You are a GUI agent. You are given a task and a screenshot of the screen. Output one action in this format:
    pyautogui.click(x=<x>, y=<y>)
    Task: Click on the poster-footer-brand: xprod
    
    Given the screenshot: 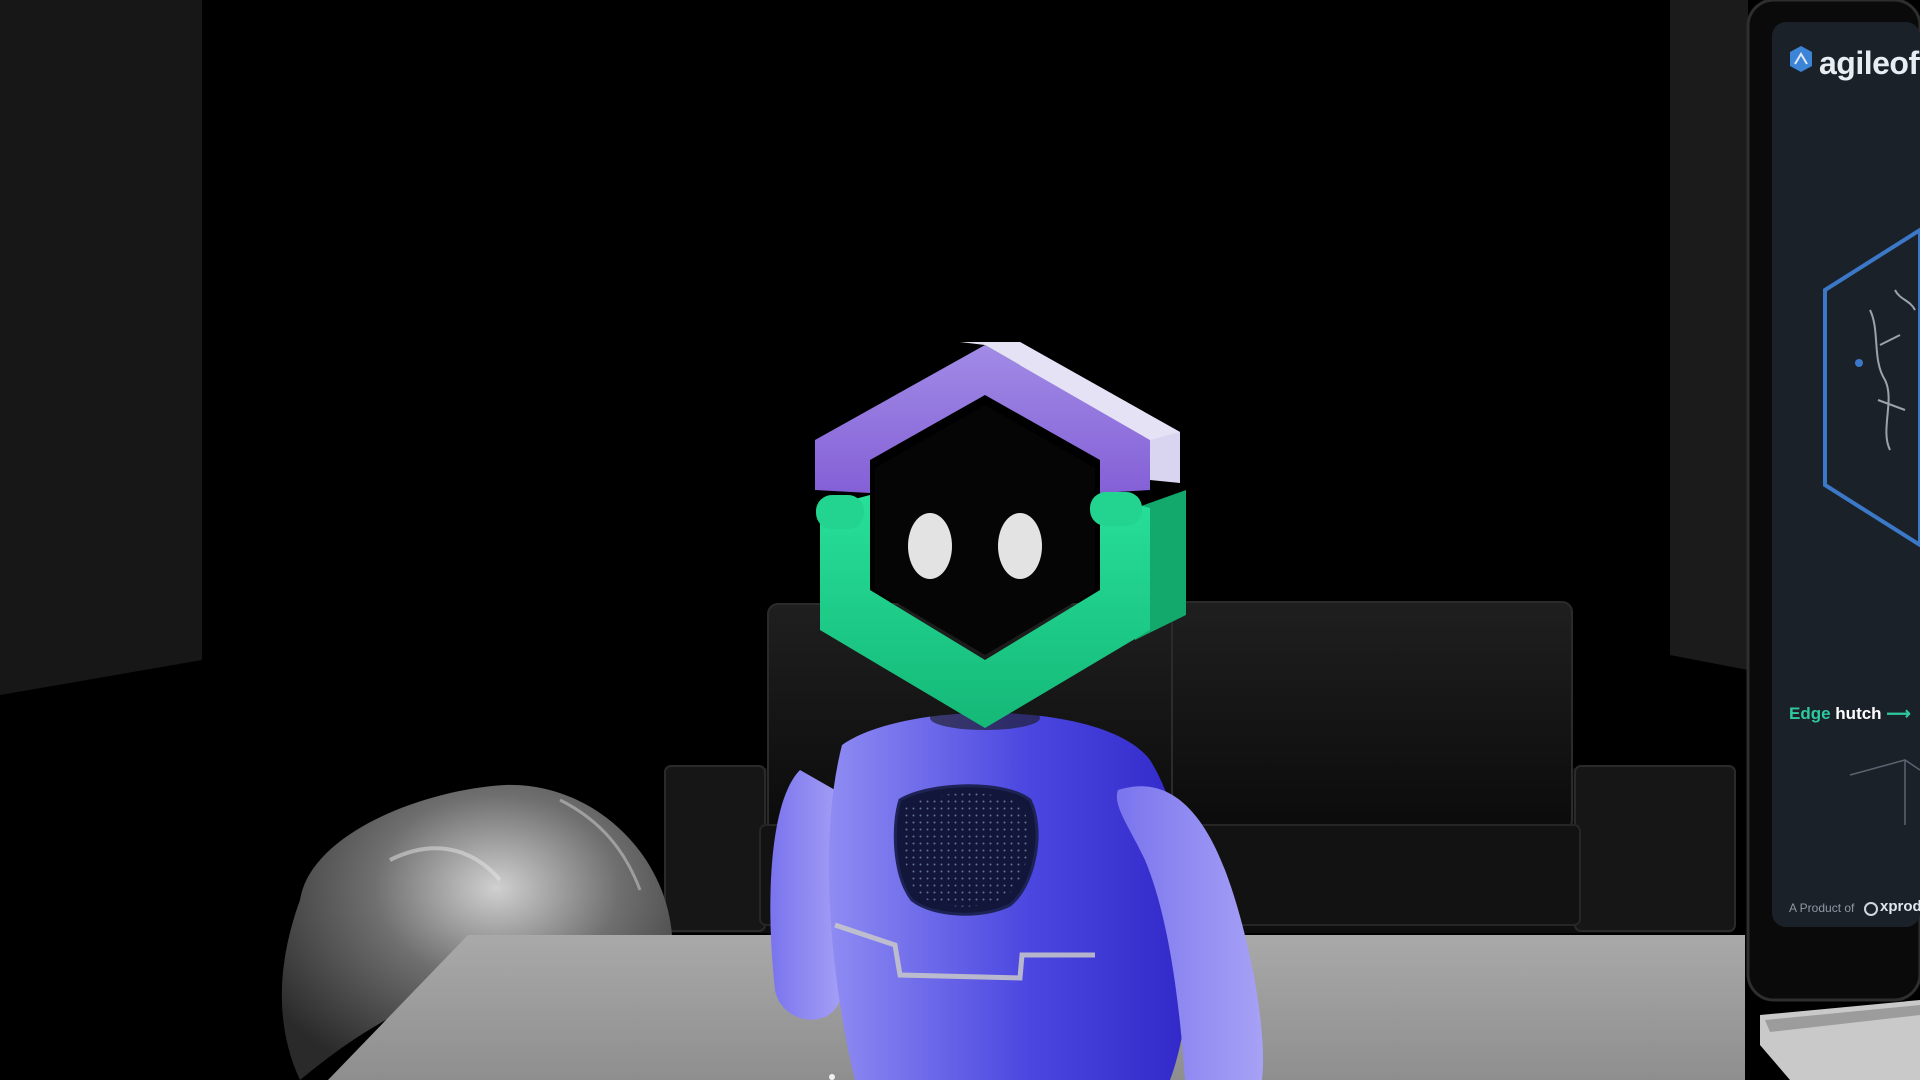 What is the action you would take?
    pyautogui.click(x=1900, y=906)
    